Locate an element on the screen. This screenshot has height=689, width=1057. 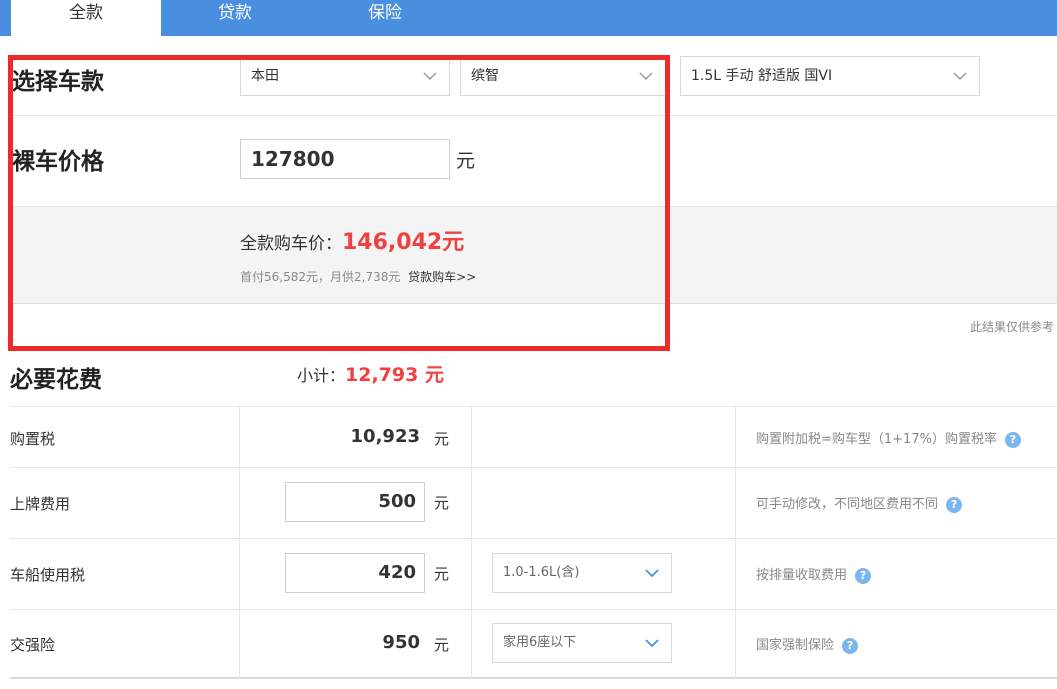
payment-summary: 首付56,582元，月供2,738元 贷款购车>> is located at coordinates (358, 276).